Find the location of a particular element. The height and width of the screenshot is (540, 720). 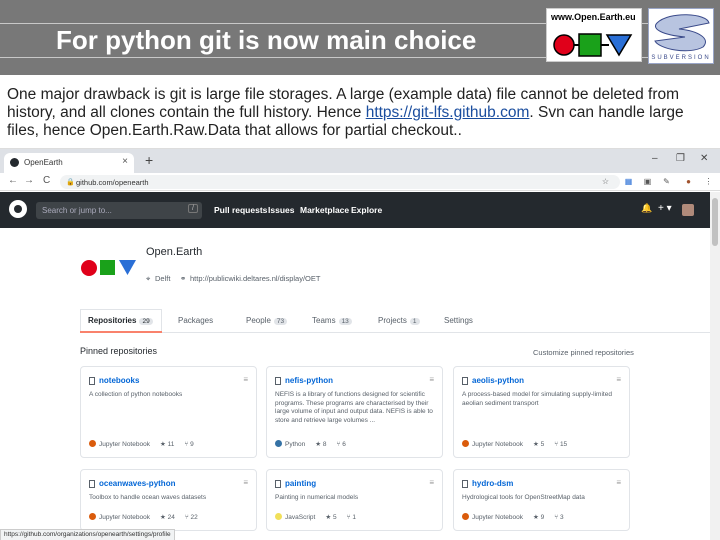

repo-name: hydro-dsm is located at coordinates (492, 483).